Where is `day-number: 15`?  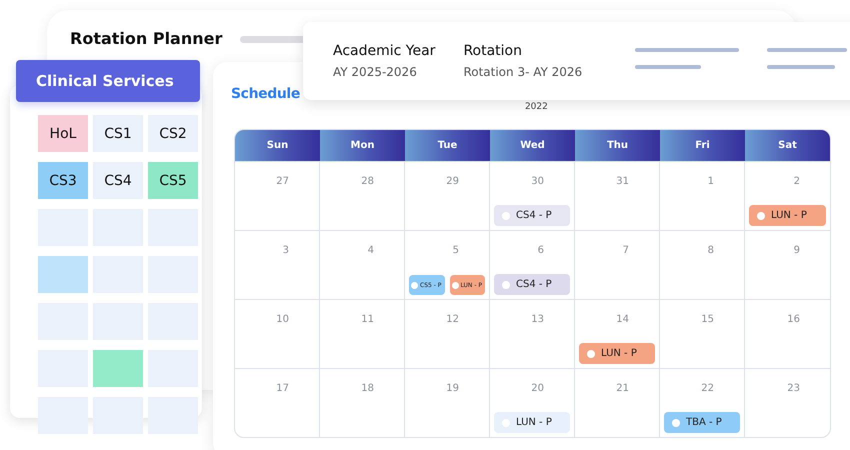
day-number: 15 is located at coordinates (707, 319).